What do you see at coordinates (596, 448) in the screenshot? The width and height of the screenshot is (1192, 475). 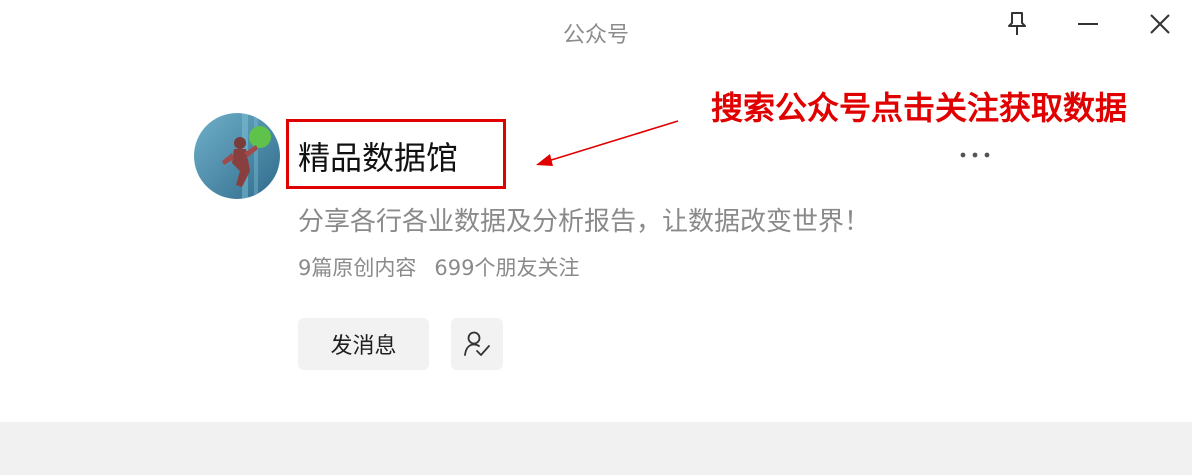 I see `bottom-panel` at bounding box center [596, 448].